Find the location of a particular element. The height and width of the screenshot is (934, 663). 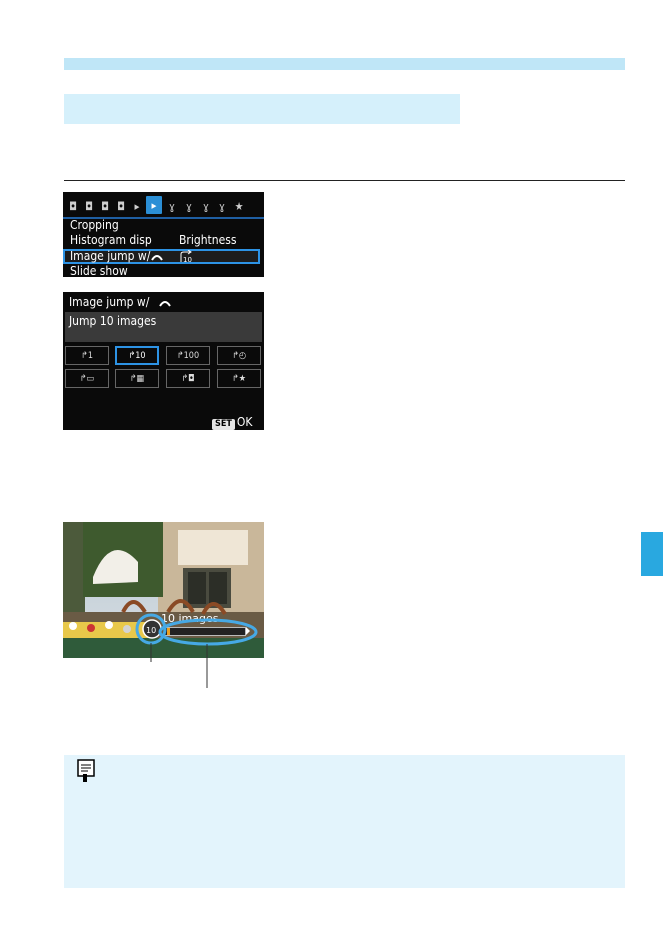

ok-label: OK is located at coordinates (244, 422).